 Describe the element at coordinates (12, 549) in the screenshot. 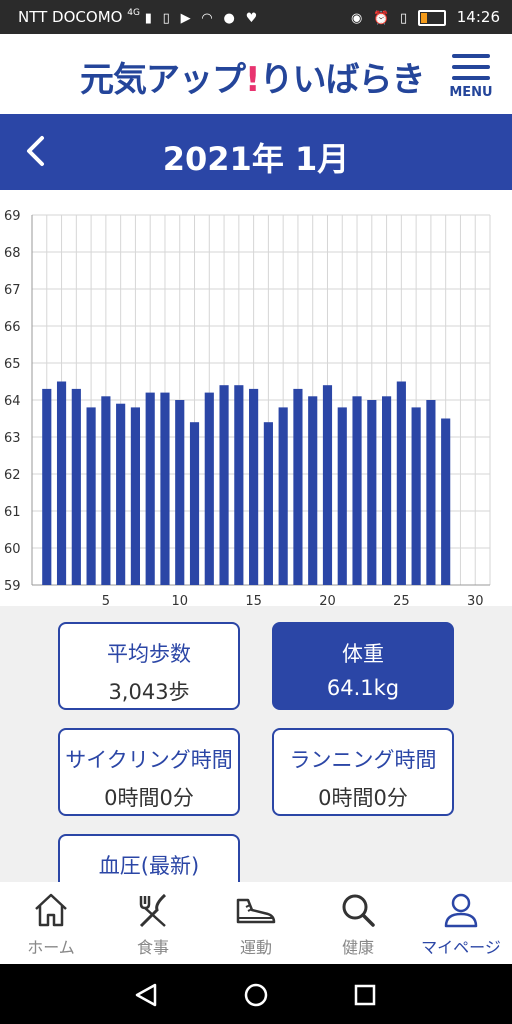

I see `y-tick-label: 60` at that location.